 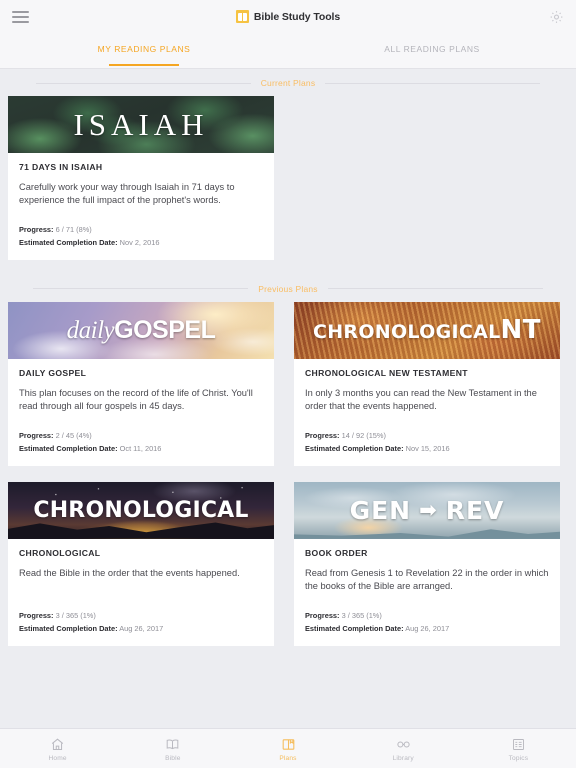 I want to click on list-icon, so click(x=518, y=744).